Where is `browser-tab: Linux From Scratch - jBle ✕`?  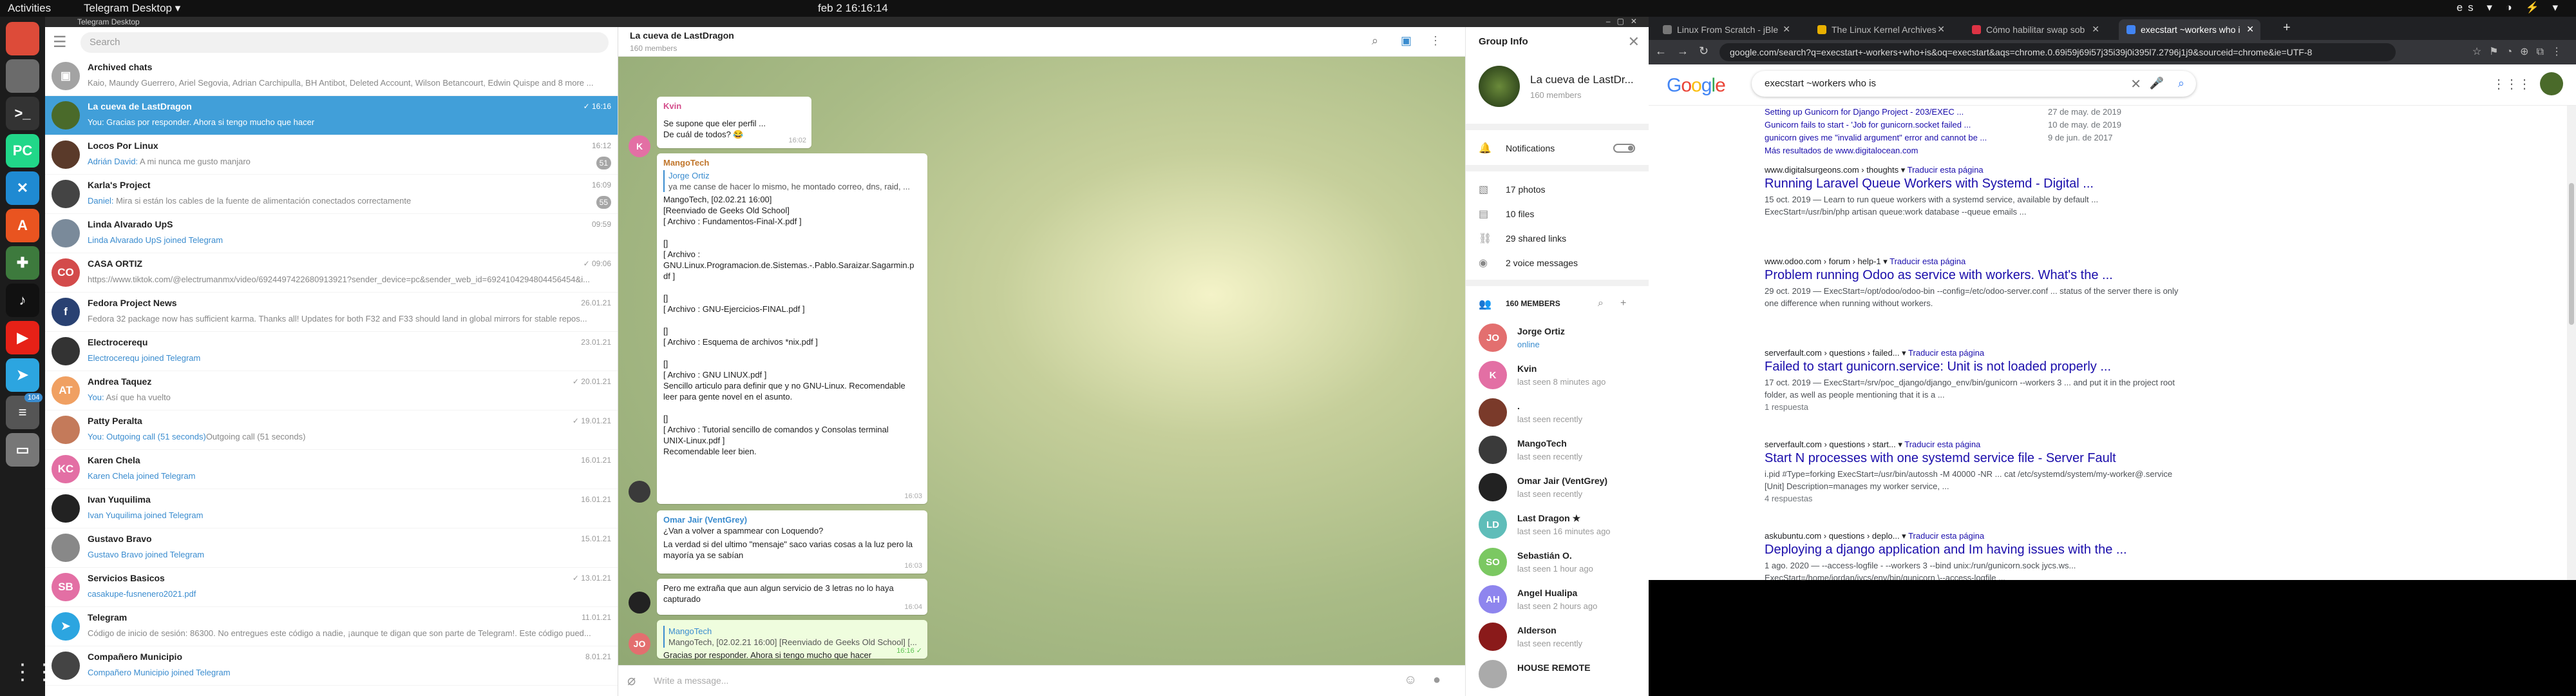 browser-tab: Linux From Scratch - jBle ✕ is located at coordinates (1726, 29).